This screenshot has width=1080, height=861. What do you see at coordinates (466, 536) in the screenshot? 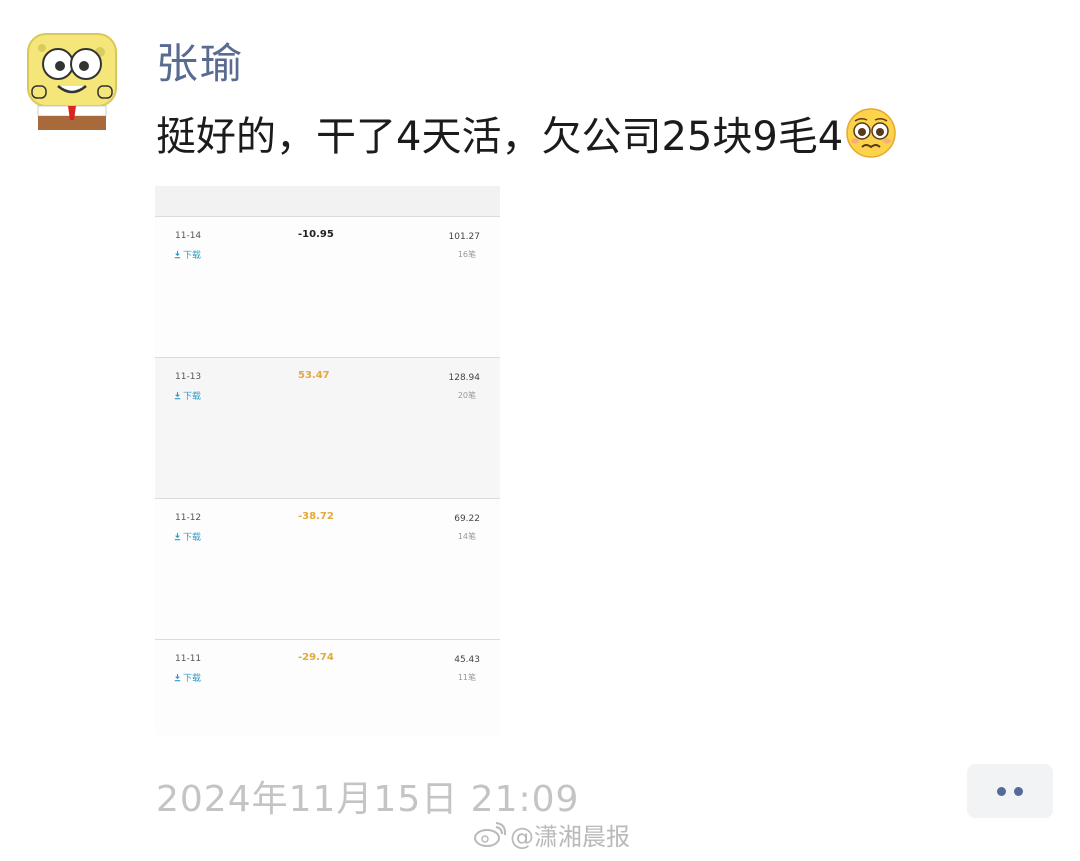
I see `record-count: 14笔` at bounding box center [466, 536].